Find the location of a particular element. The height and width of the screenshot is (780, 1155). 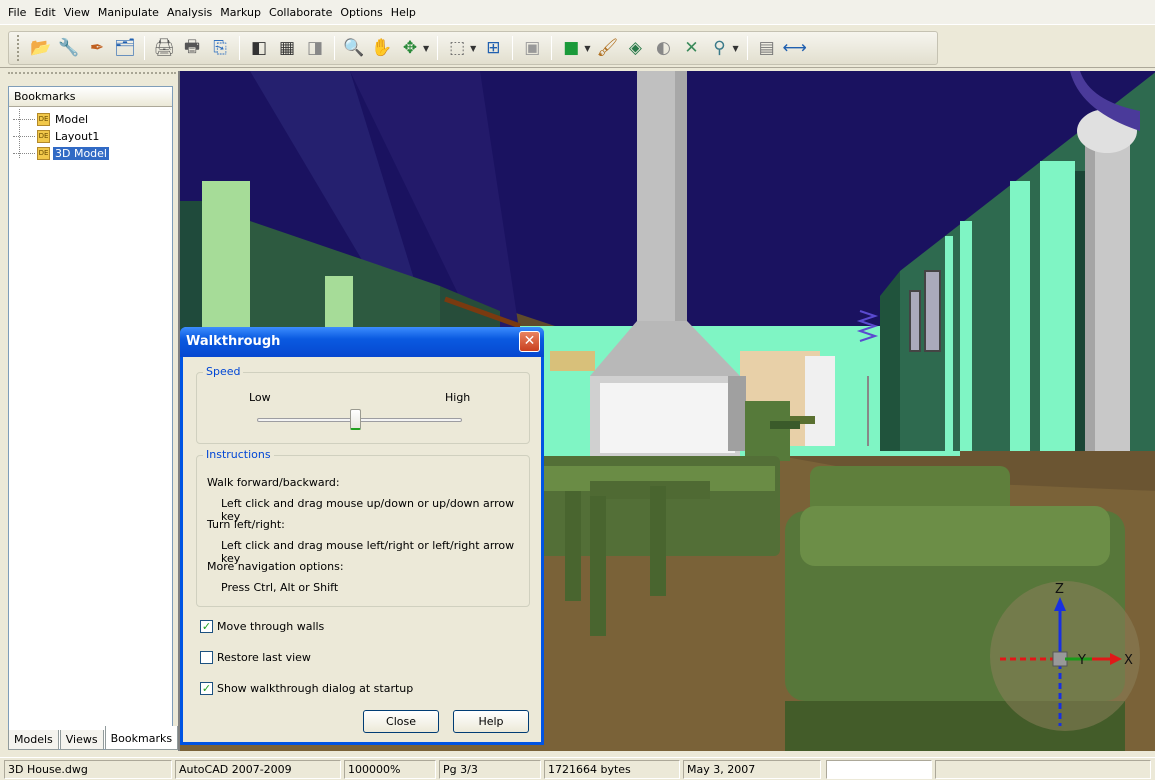

previous-page-icon: ◧ is located at coordinates (259, 48).